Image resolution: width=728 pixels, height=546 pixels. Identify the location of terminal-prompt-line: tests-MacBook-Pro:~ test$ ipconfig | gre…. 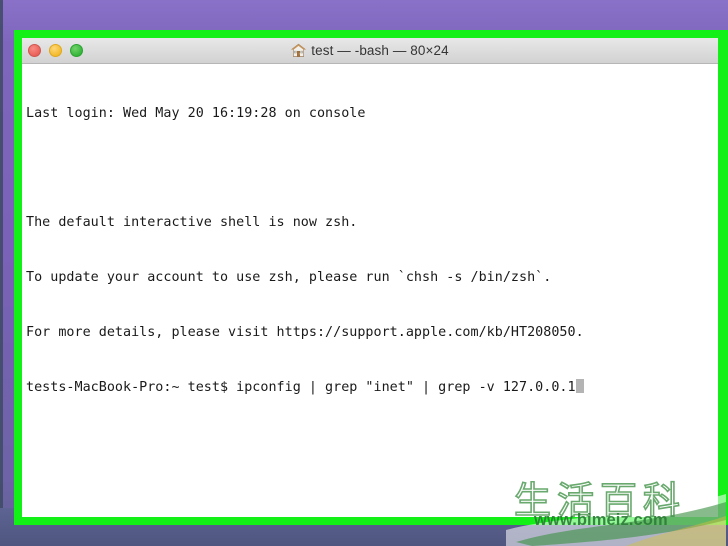
(372, 388).